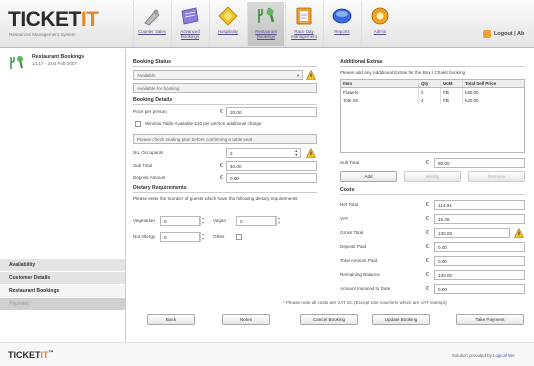 This screenshot has height=366, width=534. Describe the element at coordinates (202, 221) in the screenshot. I see `vegetarian-stepper: ▲ ▼` at that location.